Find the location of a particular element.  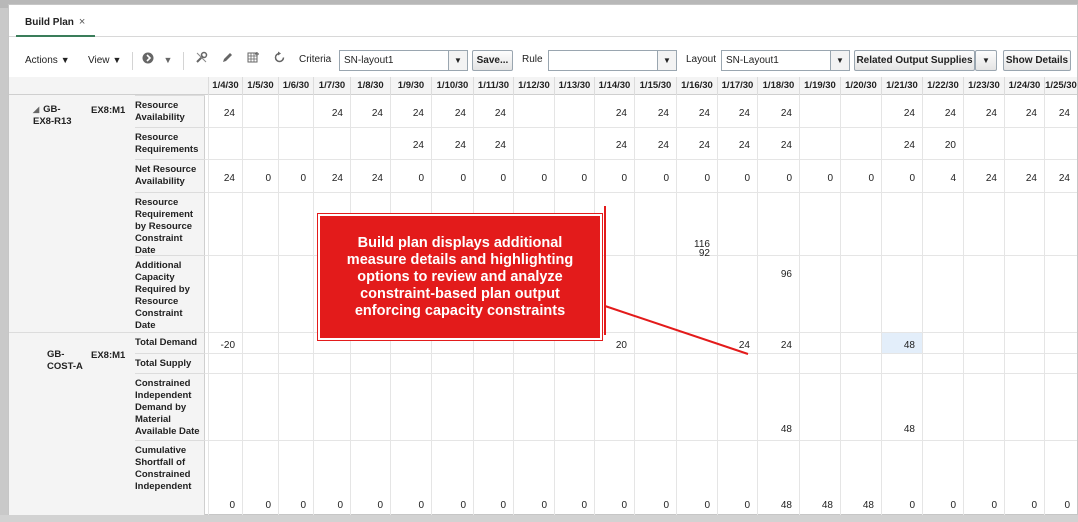

expand-icon: ◢ is located at coordinates (36, 109).